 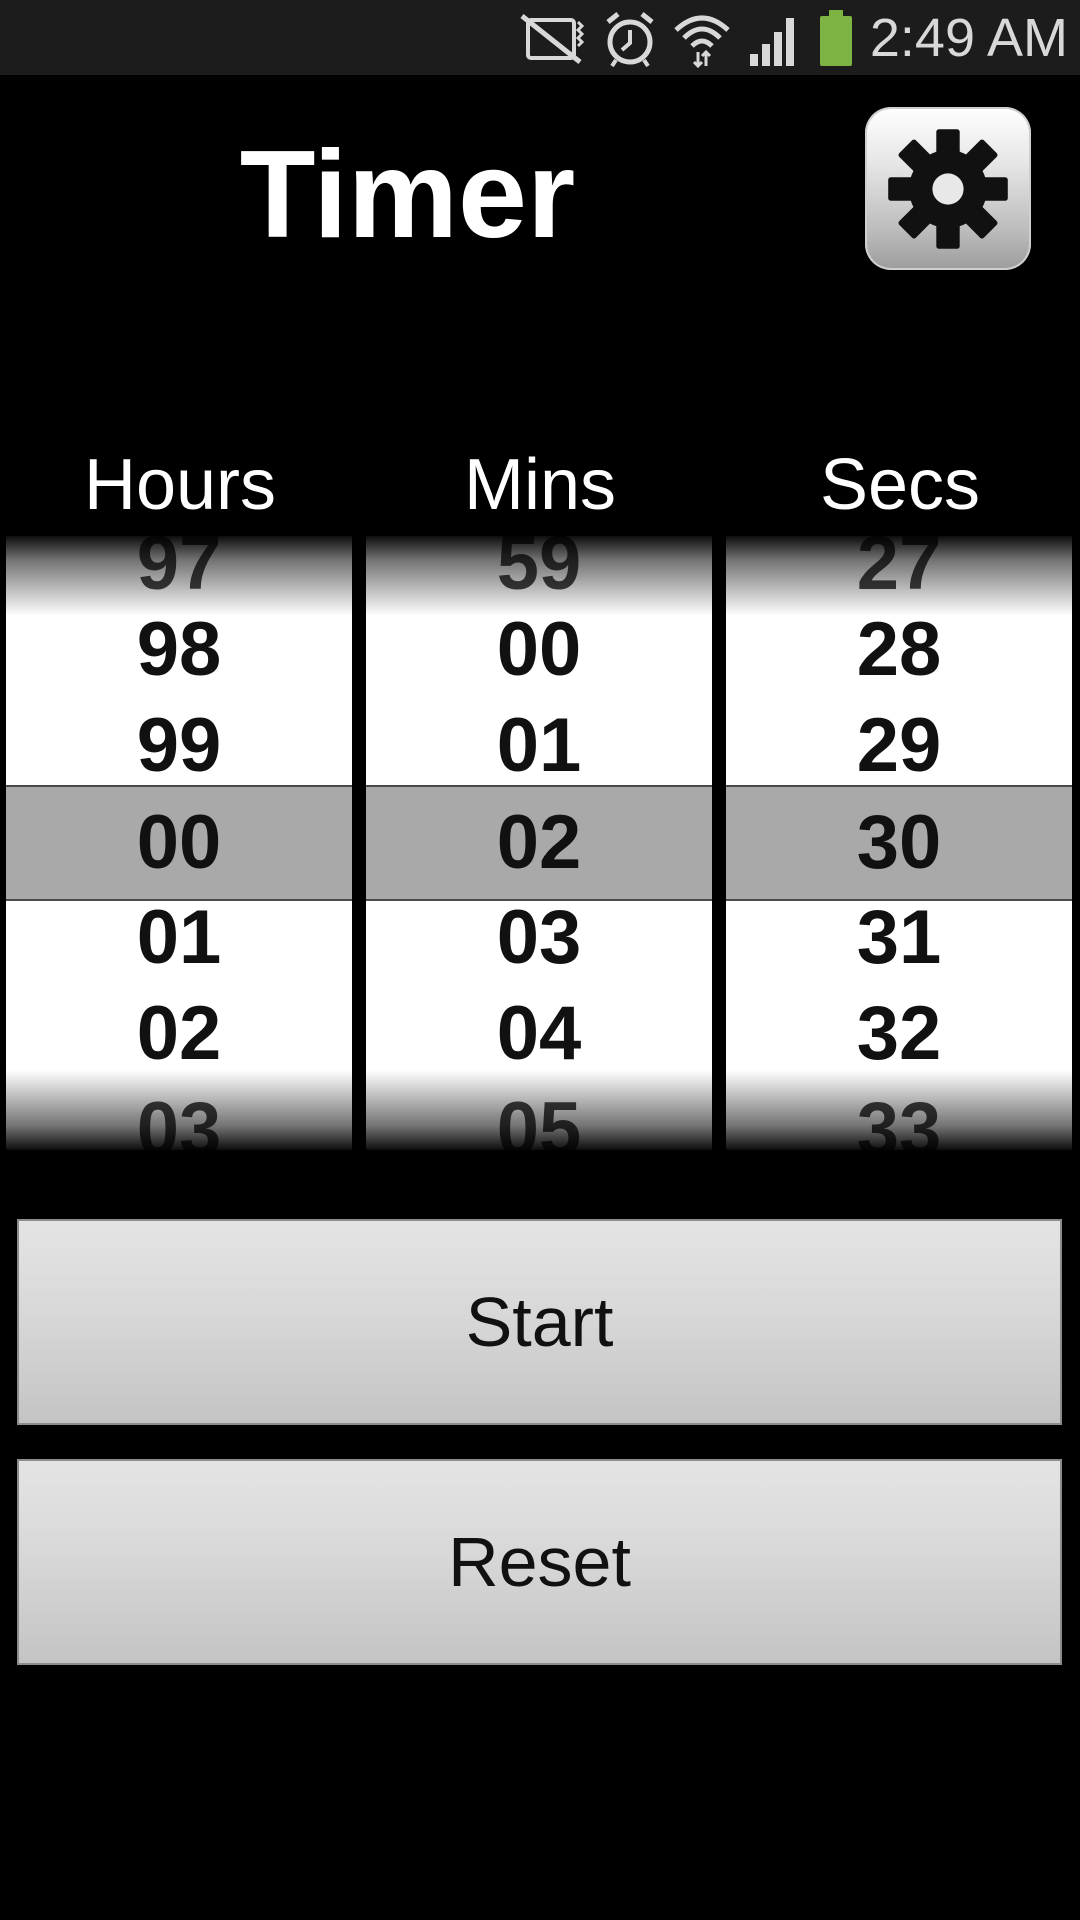 I want to click on picker-item-selected: 30, so click(x=899, y=843).